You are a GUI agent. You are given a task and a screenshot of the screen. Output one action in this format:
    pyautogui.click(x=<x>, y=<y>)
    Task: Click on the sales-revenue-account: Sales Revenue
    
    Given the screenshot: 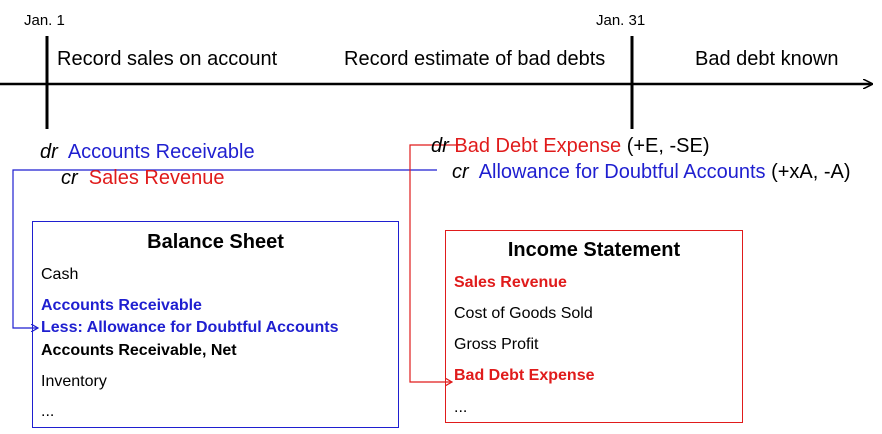 What is the action you would take?
    pyautogui.click(x=156, y=178)
    